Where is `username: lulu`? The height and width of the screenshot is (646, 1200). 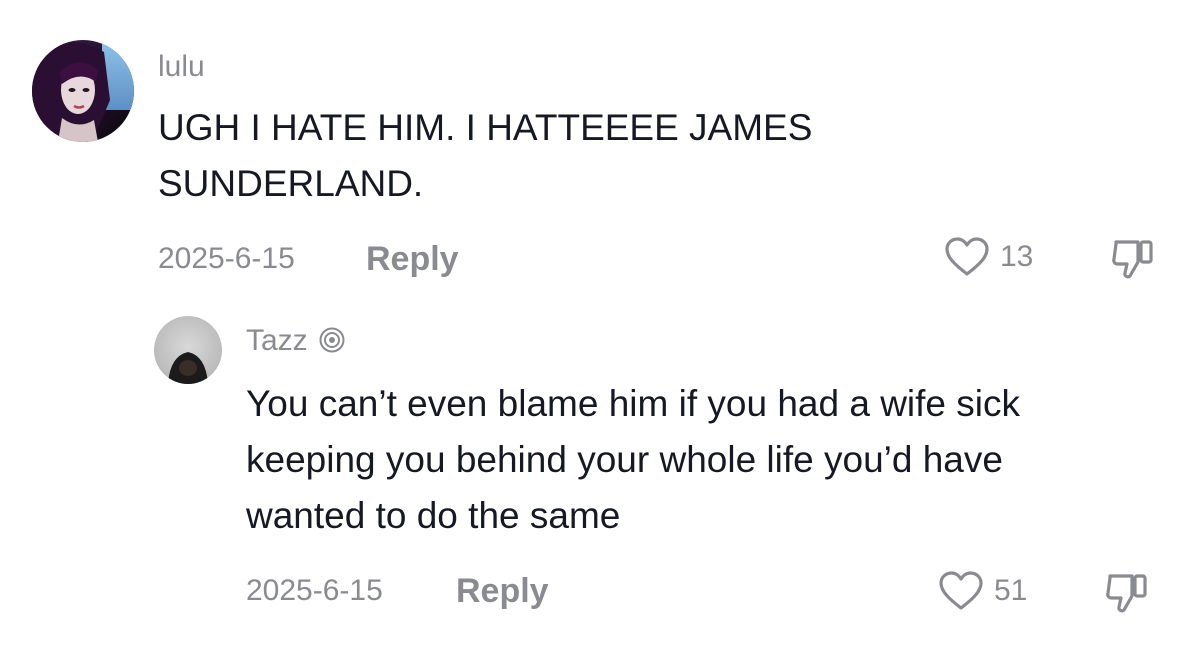 username: lulu is located at coordinates (181, 67).